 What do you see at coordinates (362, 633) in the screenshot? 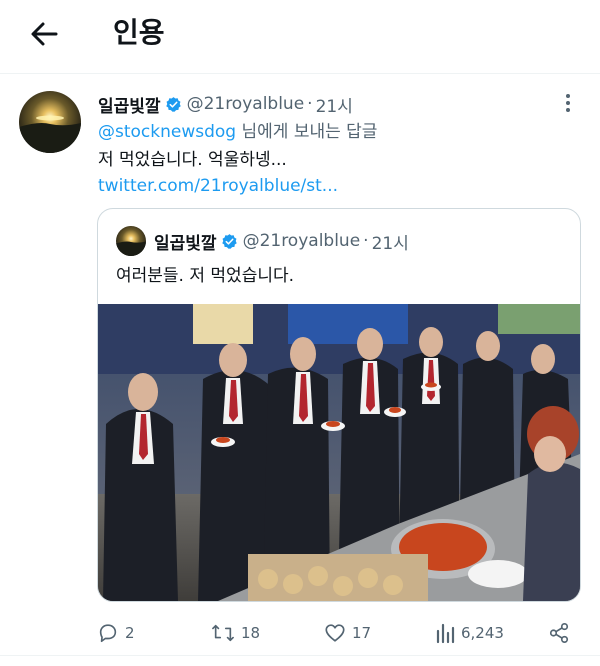
I see `like-count: 17` at bounding box center [362, 633].